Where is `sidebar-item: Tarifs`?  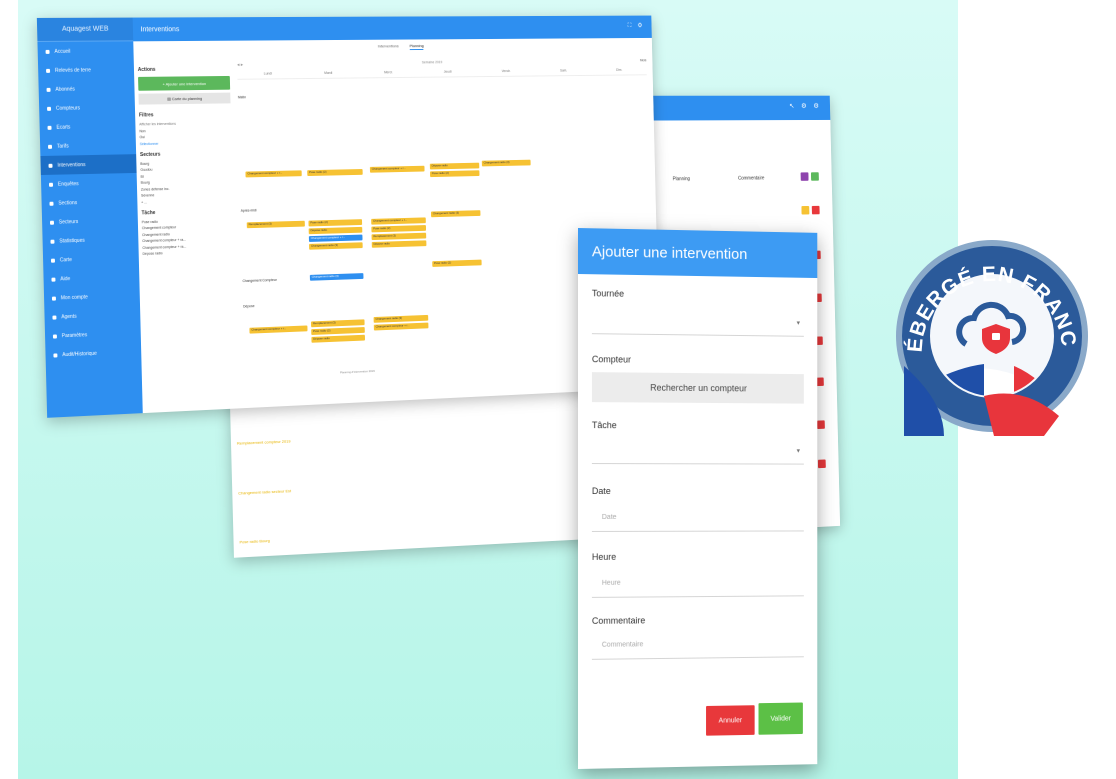
sidebar-item: Tarifs is located at coordinates (88, 145).